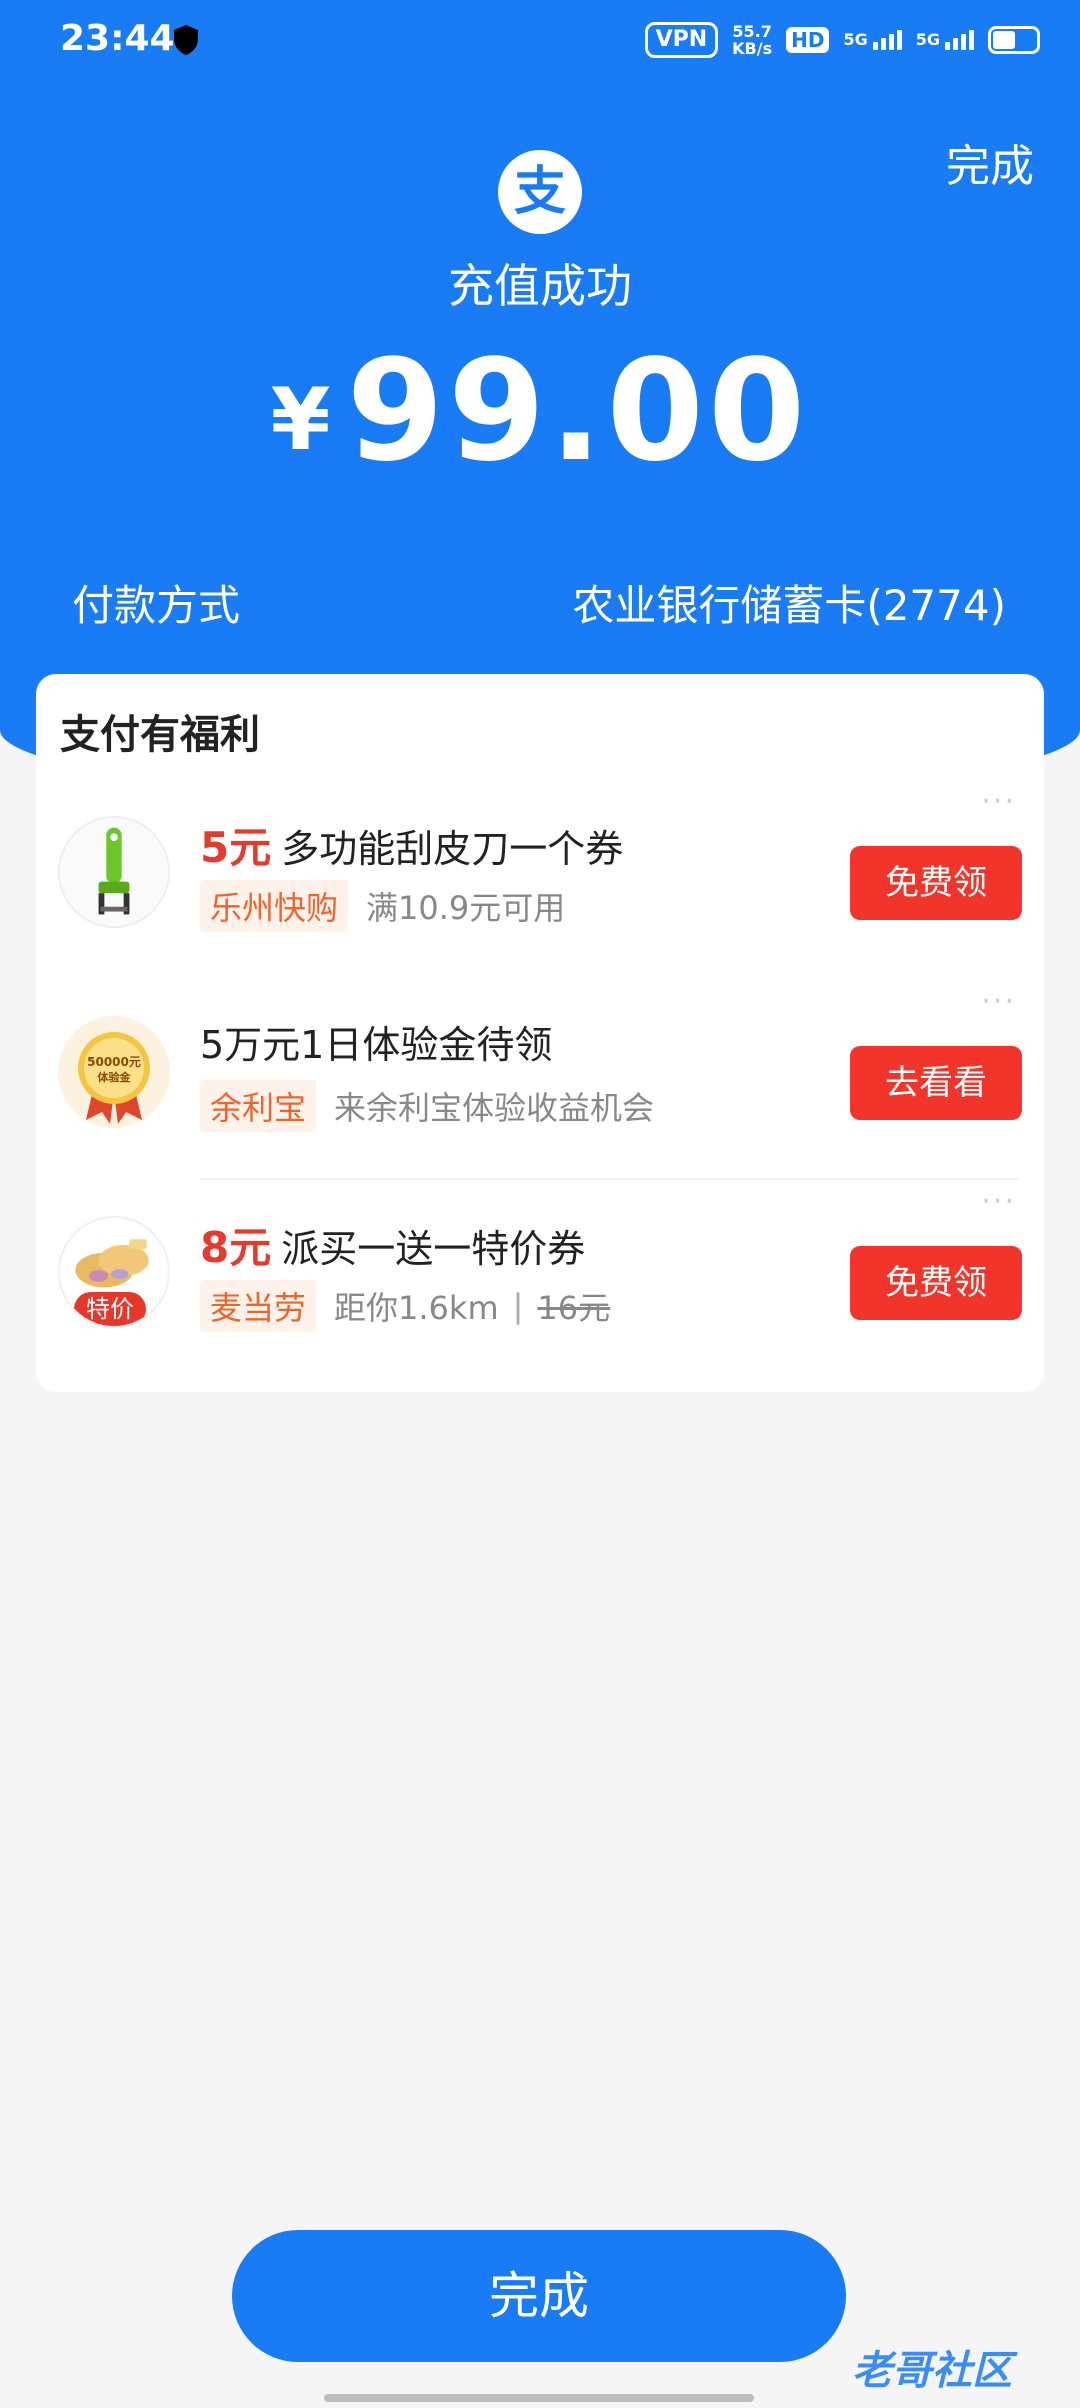 The height and width of the screenshot is (2408, 1080). I want to click on merchant-tag: 余利宝, so click(258, 1106).